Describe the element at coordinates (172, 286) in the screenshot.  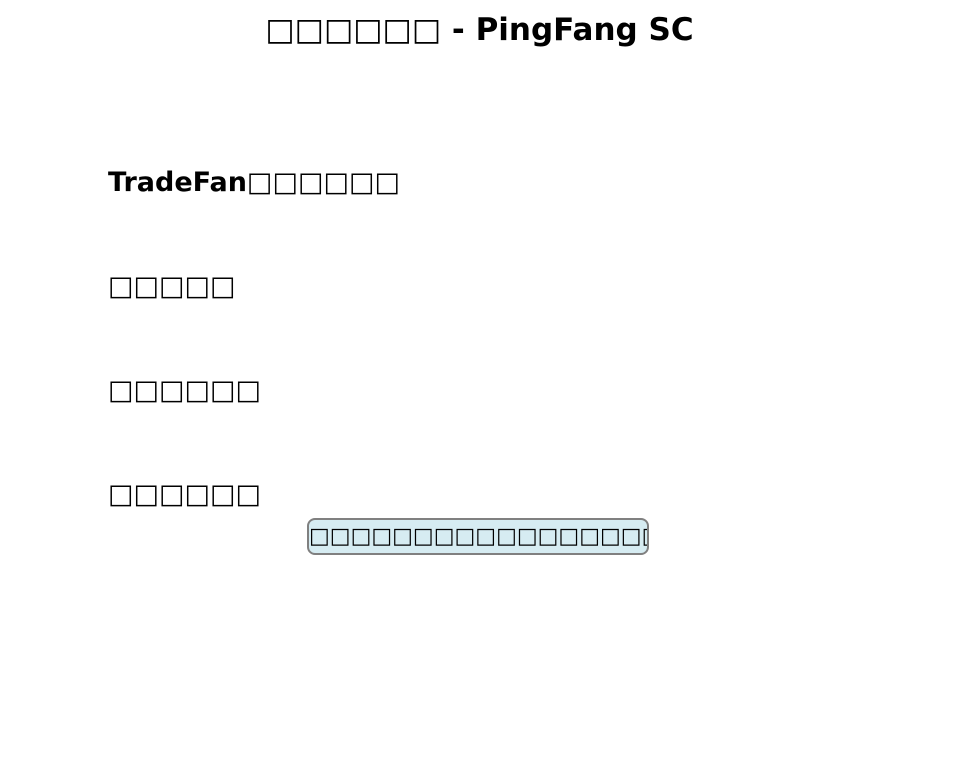
I see `sample-text-line-2: □□□□□` at that location.